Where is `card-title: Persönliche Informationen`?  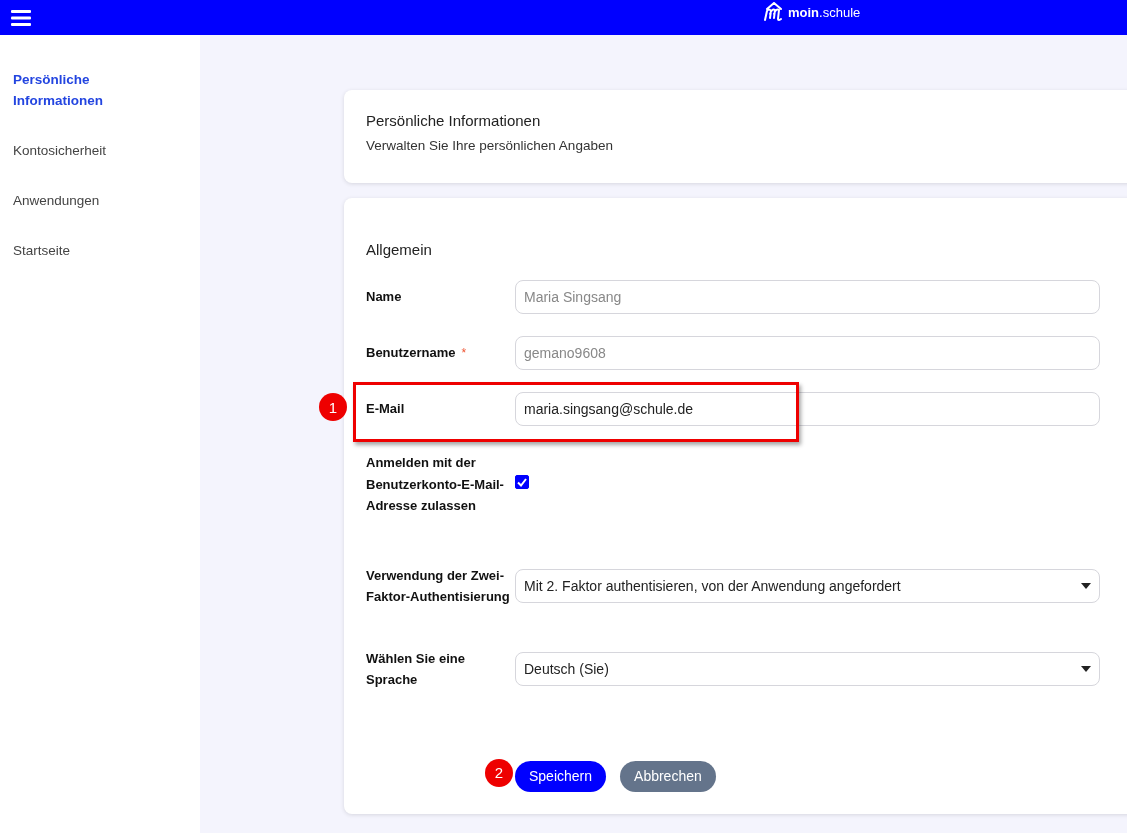
card-title: Persönliche Informationen is located at coordinates (454, 120).